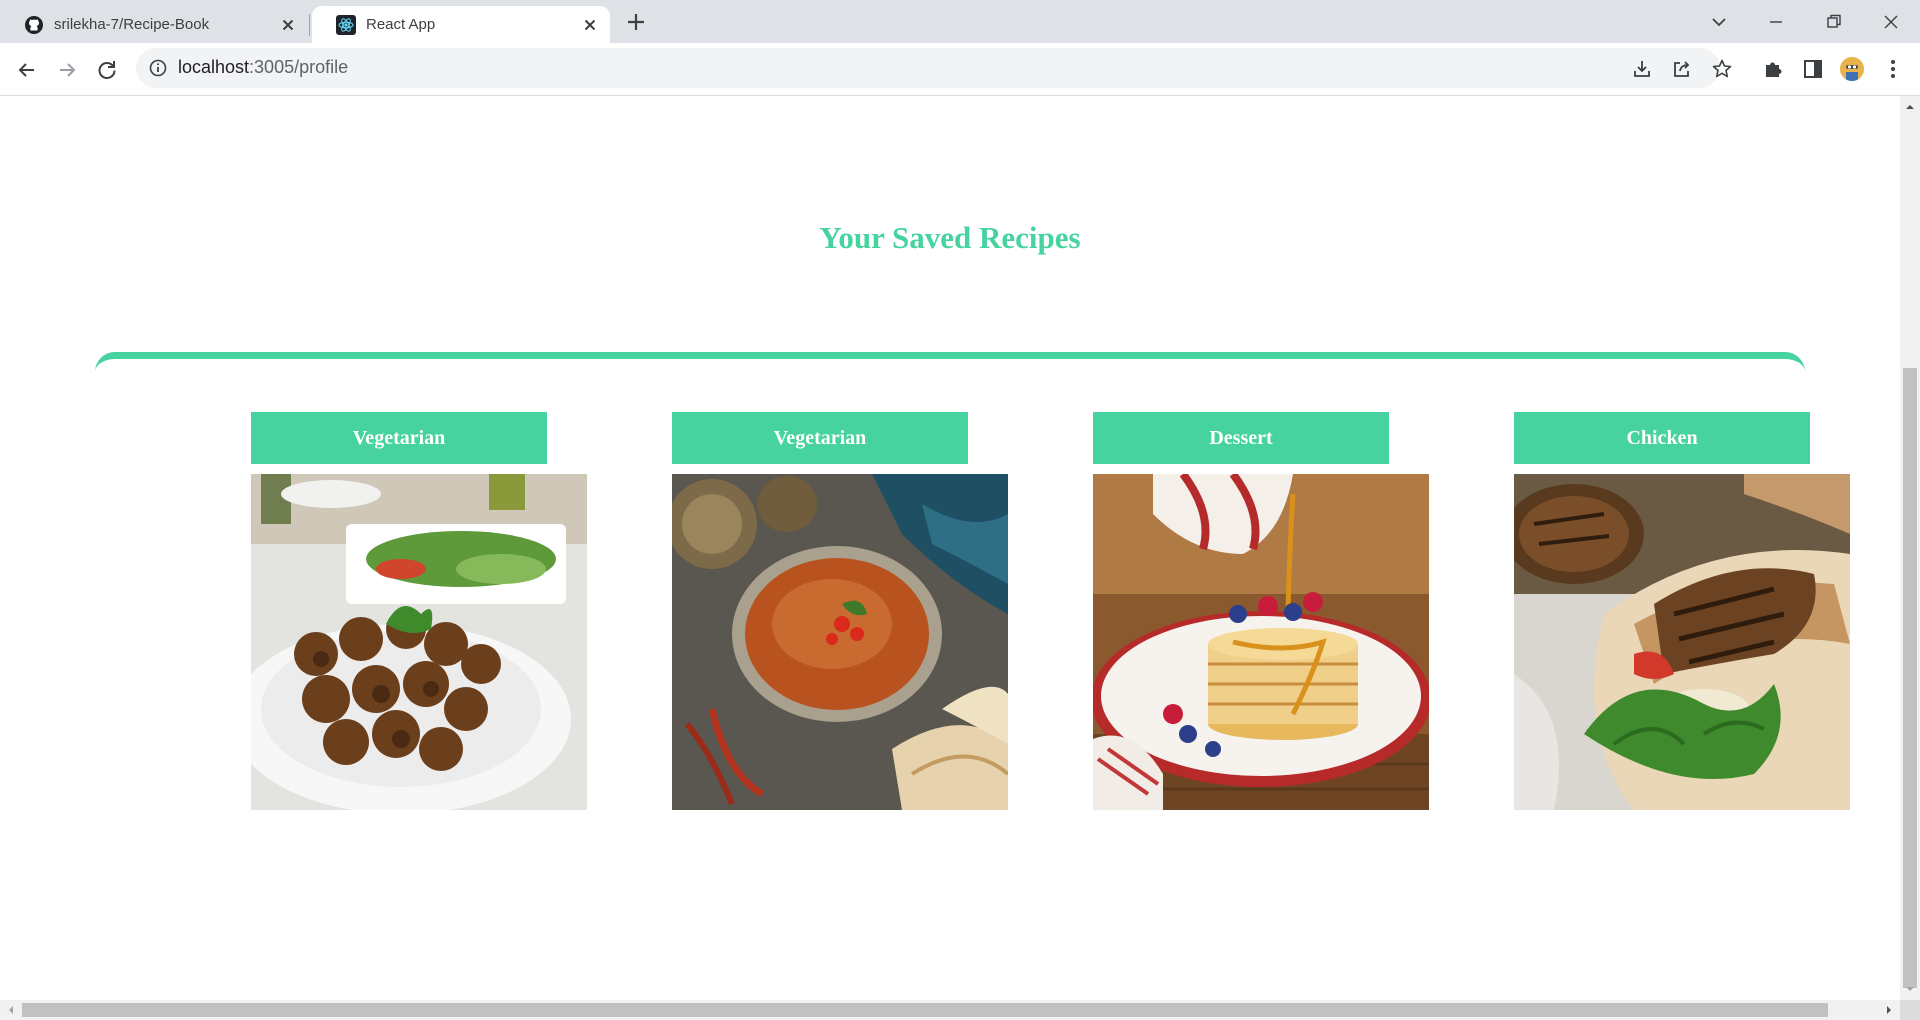 The image size is (1920, 1020). Describe the element at coordinates (1910, 989) in the screenshot. I see `scroll-down-arrow-icon` at that location.